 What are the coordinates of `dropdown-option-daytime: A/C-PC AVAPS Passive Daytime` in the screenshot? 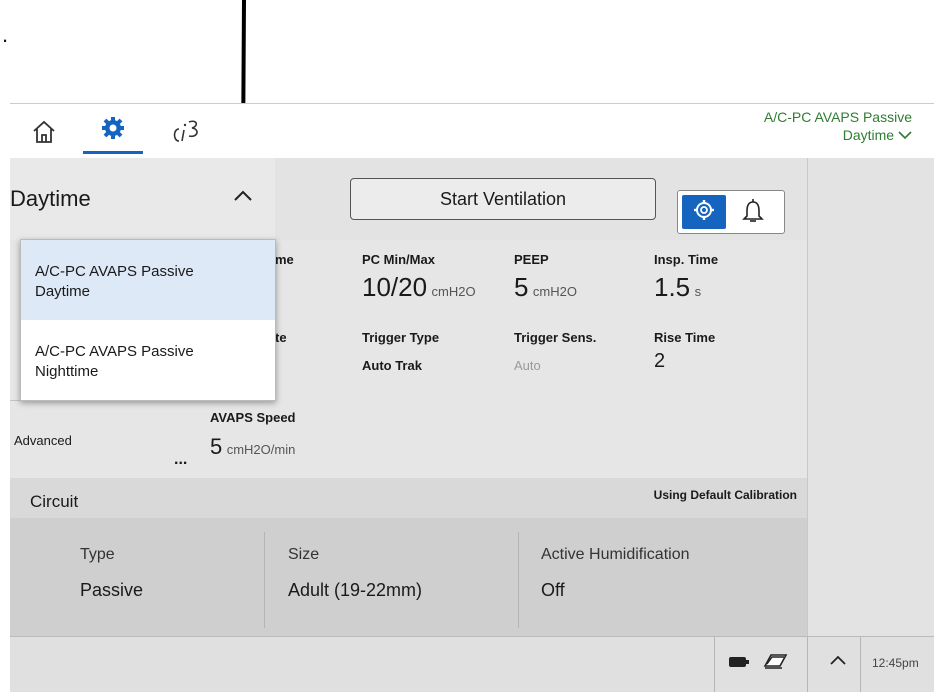 It's located at (148, 280).